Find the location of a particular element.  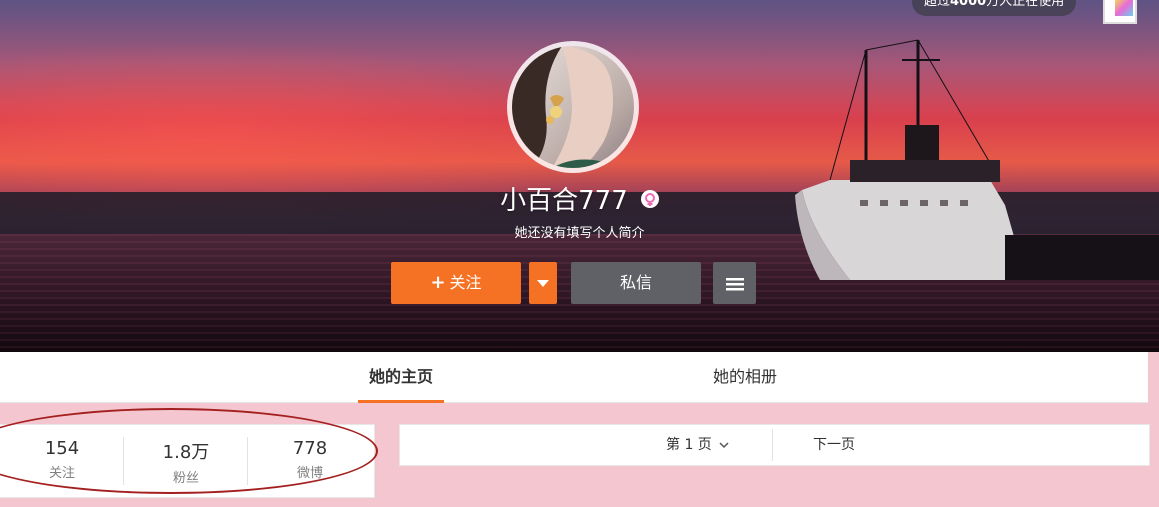

stat-followers-label: 粉丝 is located at coordinates (185, 478).